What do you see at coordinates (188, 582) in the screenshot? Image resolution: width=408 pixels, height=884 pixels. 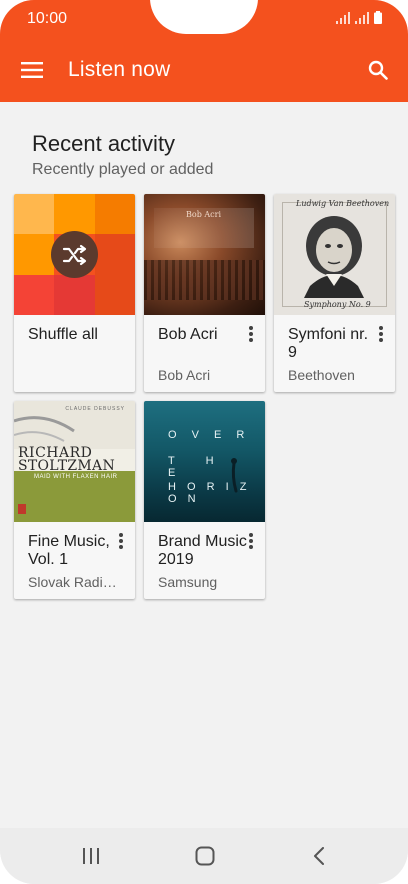 I see `card-subtitle: Samsung` at bounding box center [188, 582].